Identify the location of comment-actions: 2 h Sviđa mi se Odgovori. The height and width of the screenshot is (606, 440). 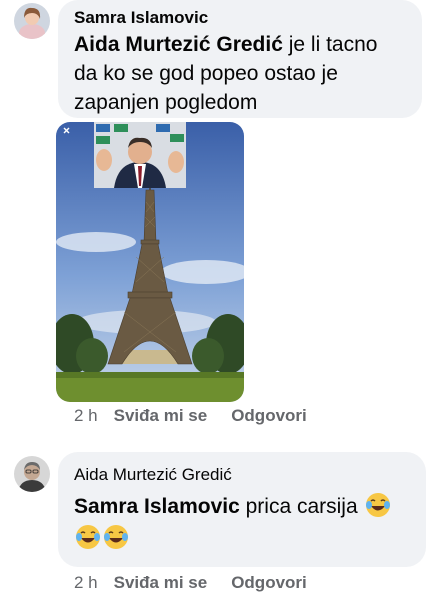
(190, 416).